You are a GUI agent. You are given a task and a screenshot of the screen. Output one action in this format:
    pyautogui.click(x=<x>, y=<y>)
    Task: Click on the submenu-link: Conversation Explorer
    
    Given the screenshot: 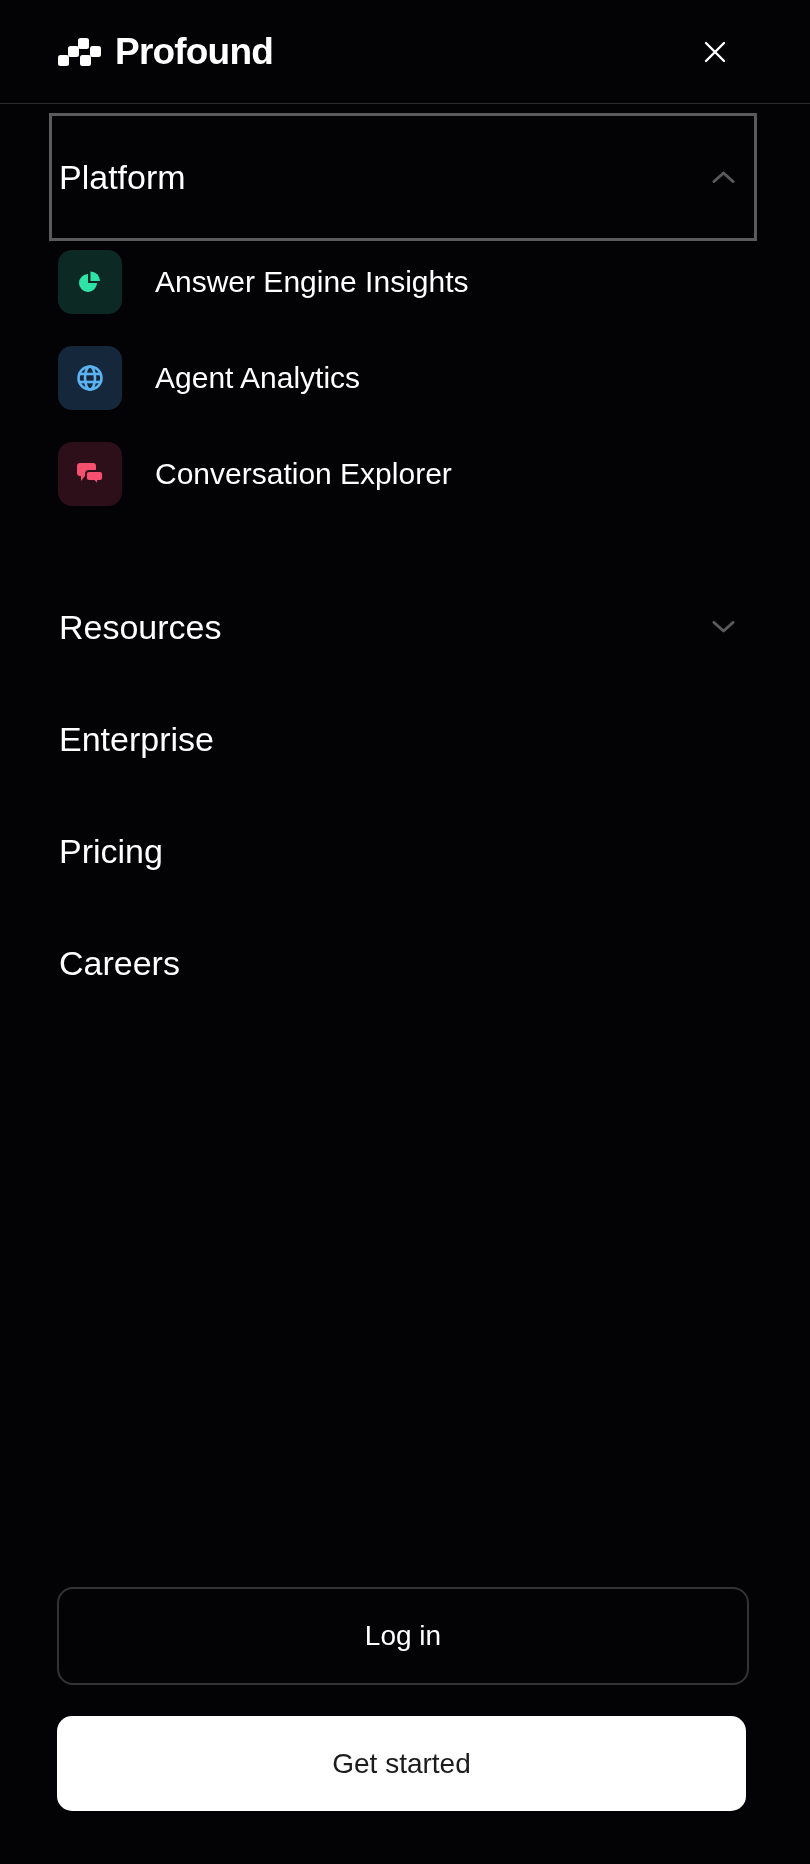 What is the action you would take?
    pyautogui.click(x=403, y=474)
    